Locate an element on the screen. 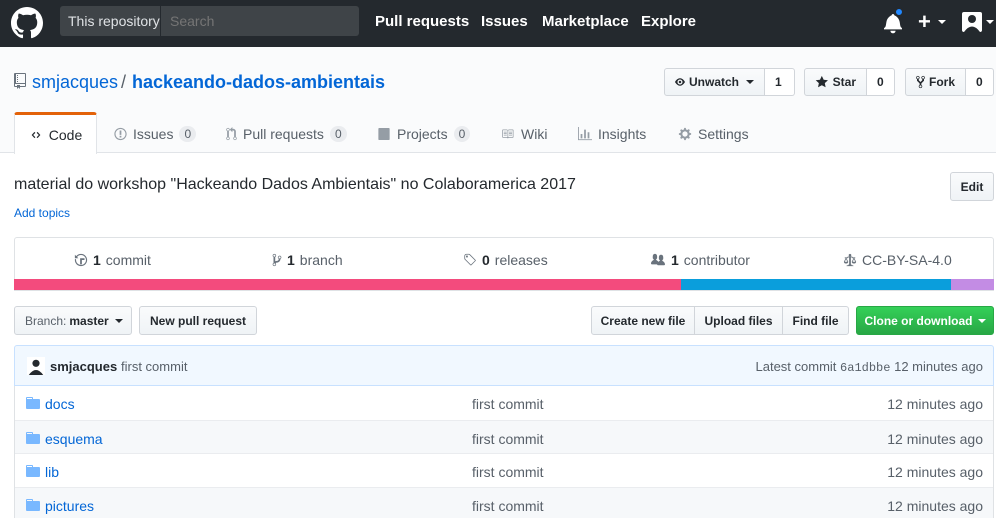 The width and height of the screenshot is (996, 518). history-icon is located at coordinates (81, 260).